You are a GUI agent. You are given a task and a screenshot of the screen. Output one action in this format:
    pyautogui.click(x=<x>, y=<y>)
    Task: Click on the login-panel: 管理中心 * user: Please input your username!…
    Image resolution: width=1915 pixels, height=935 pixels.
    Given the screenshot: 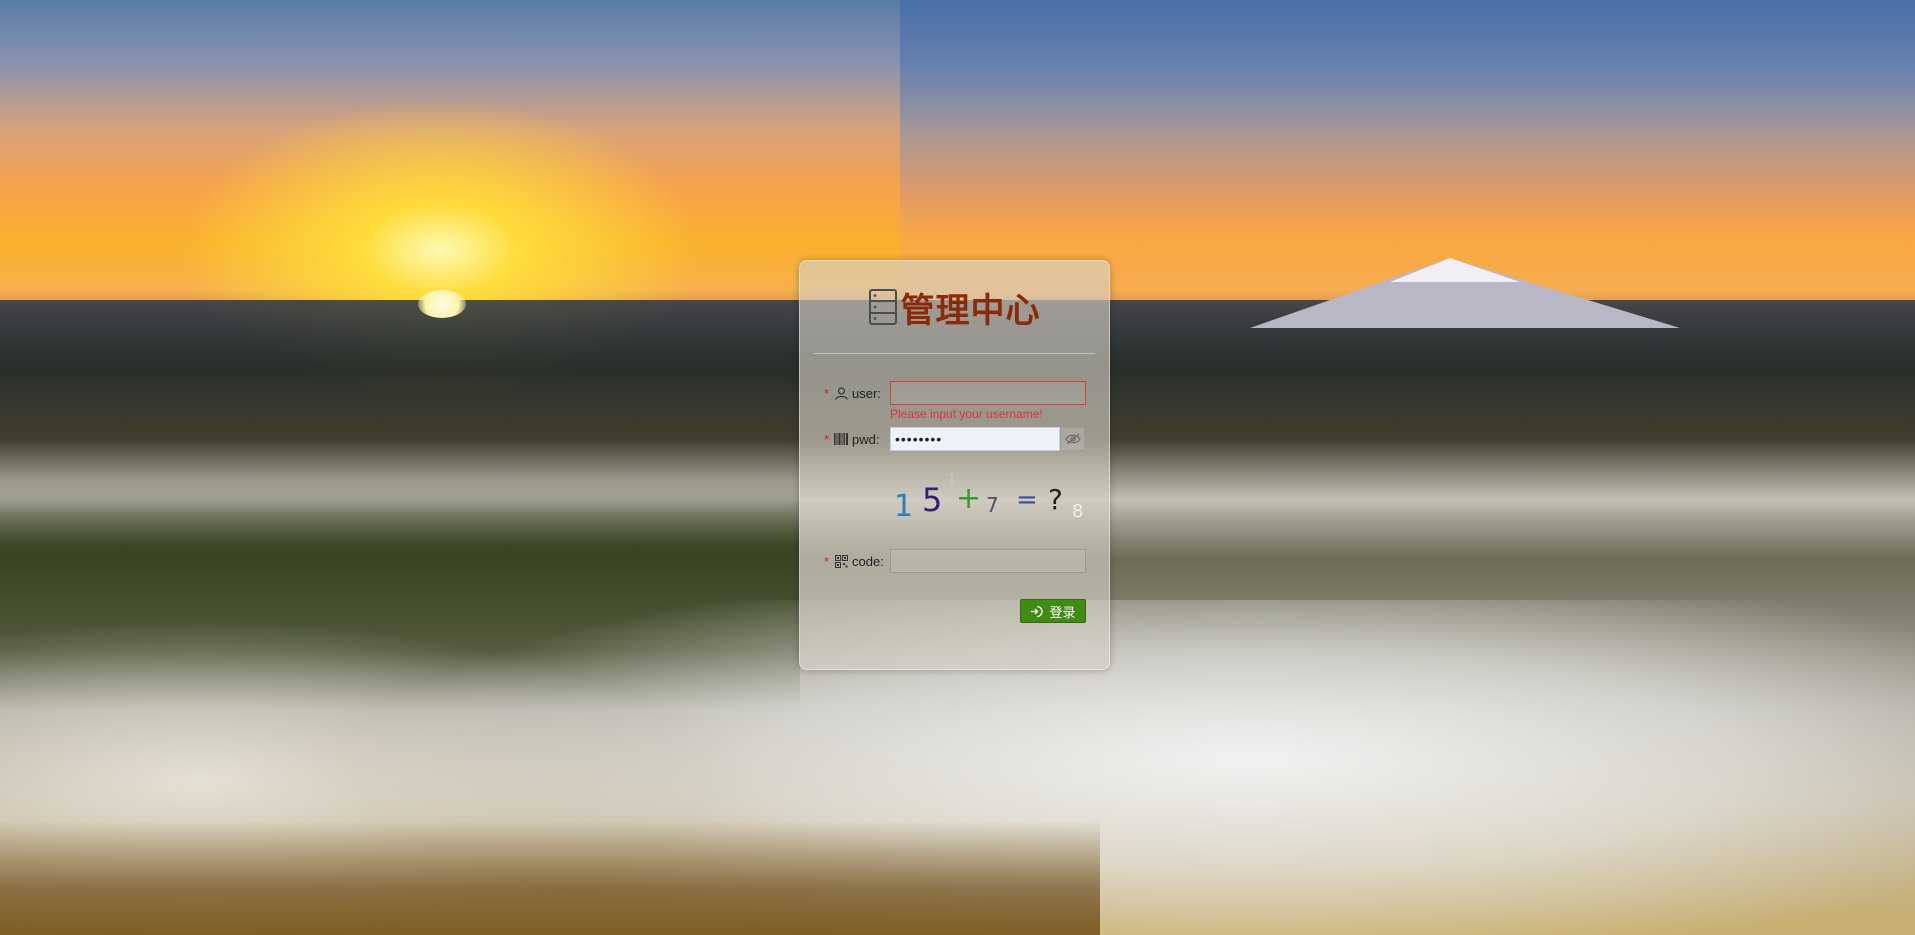 What is the action you would take?
    pyautogui.click(x=954, y=465)
    